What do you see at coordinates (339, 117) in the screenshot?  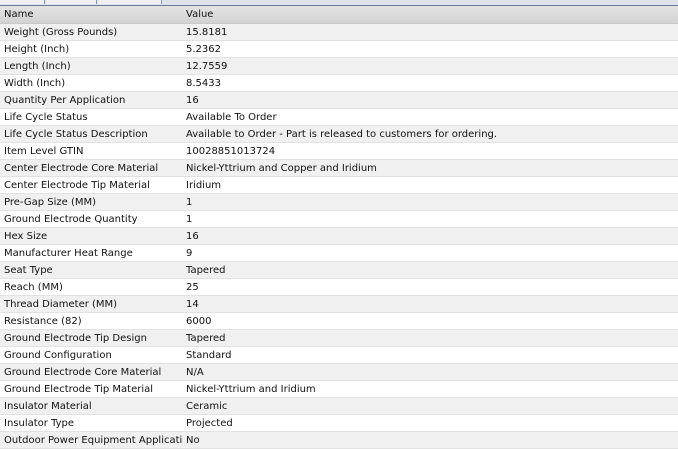 I see `table-row: Life Cycle Status Available To Order` at bounding box center [339, 117].